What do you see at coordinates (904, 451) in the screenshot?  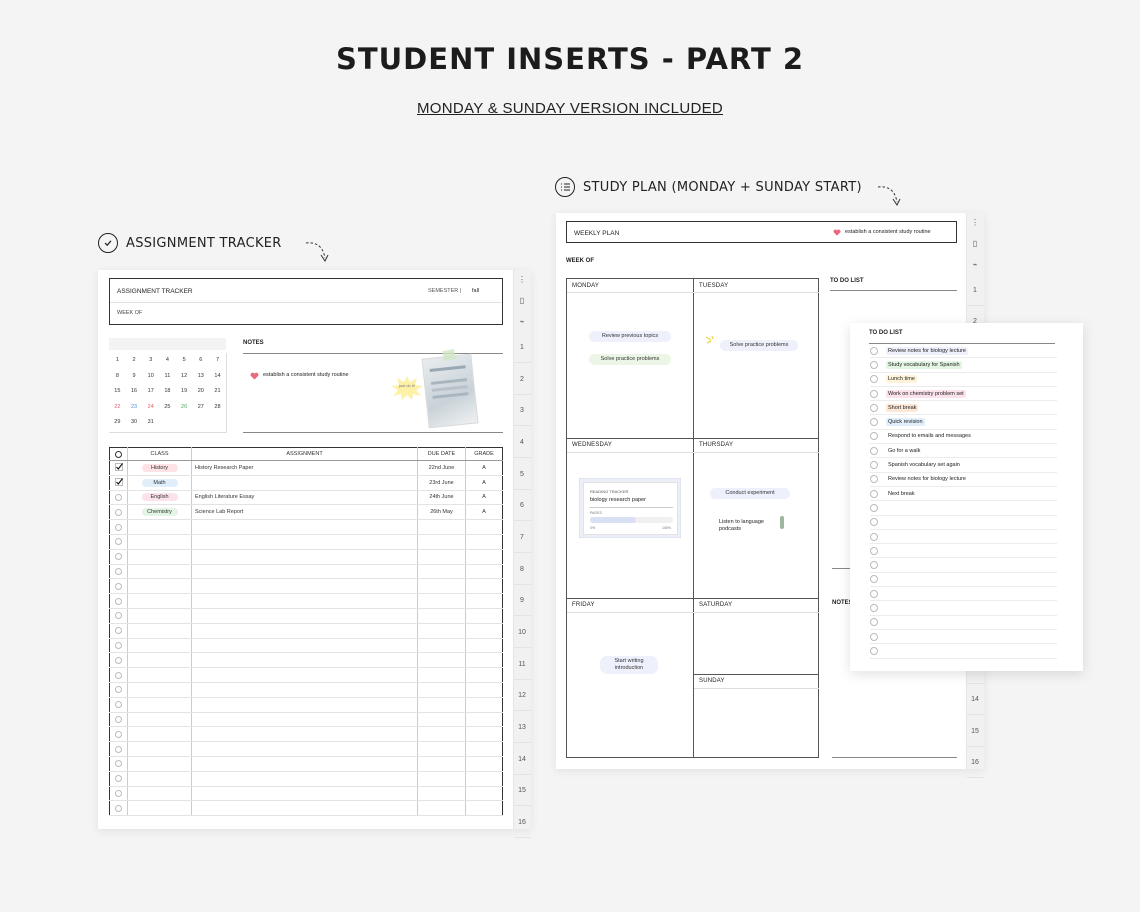 I see `todo-text: Go for a walk` at bounding box center [904, 451].